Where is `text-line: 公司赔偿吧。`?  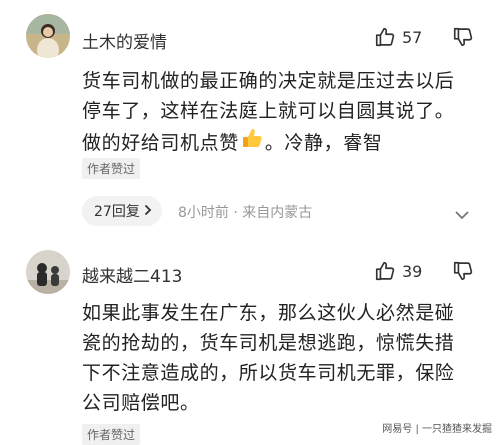 text-line: 公司赔偿吧。 is located at coordinates (141, 403).